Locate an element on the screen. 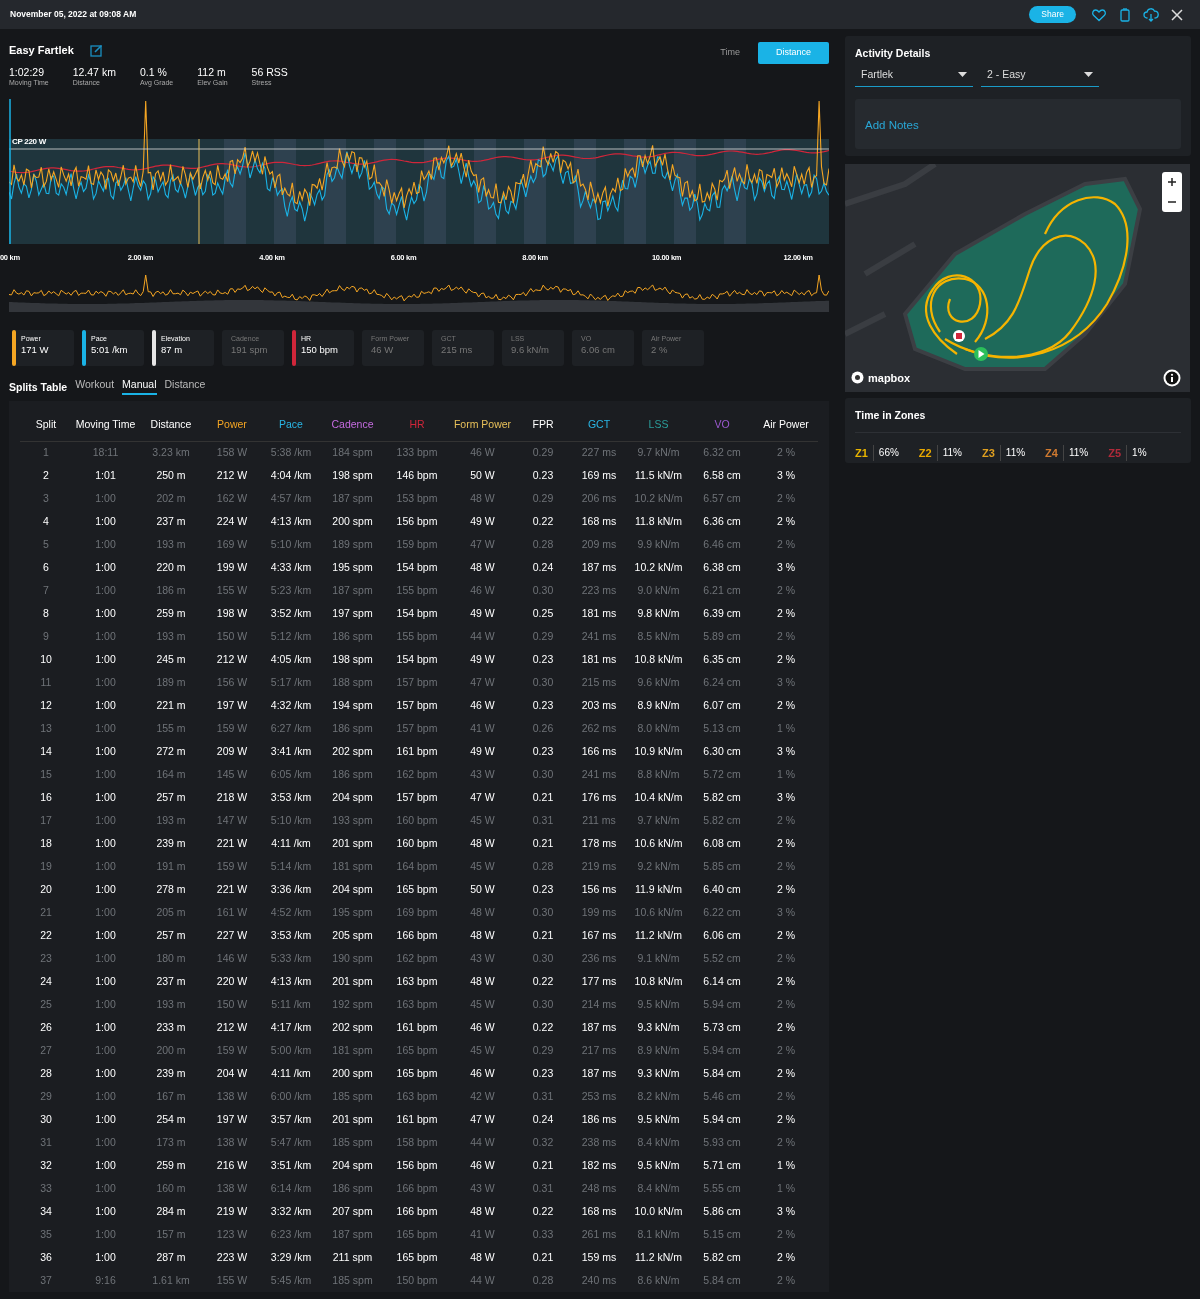 Image resolution: width=1200 pixels, height=1299 pixels. table-cell-text: 166 ms is located at coordinates (599, 751).